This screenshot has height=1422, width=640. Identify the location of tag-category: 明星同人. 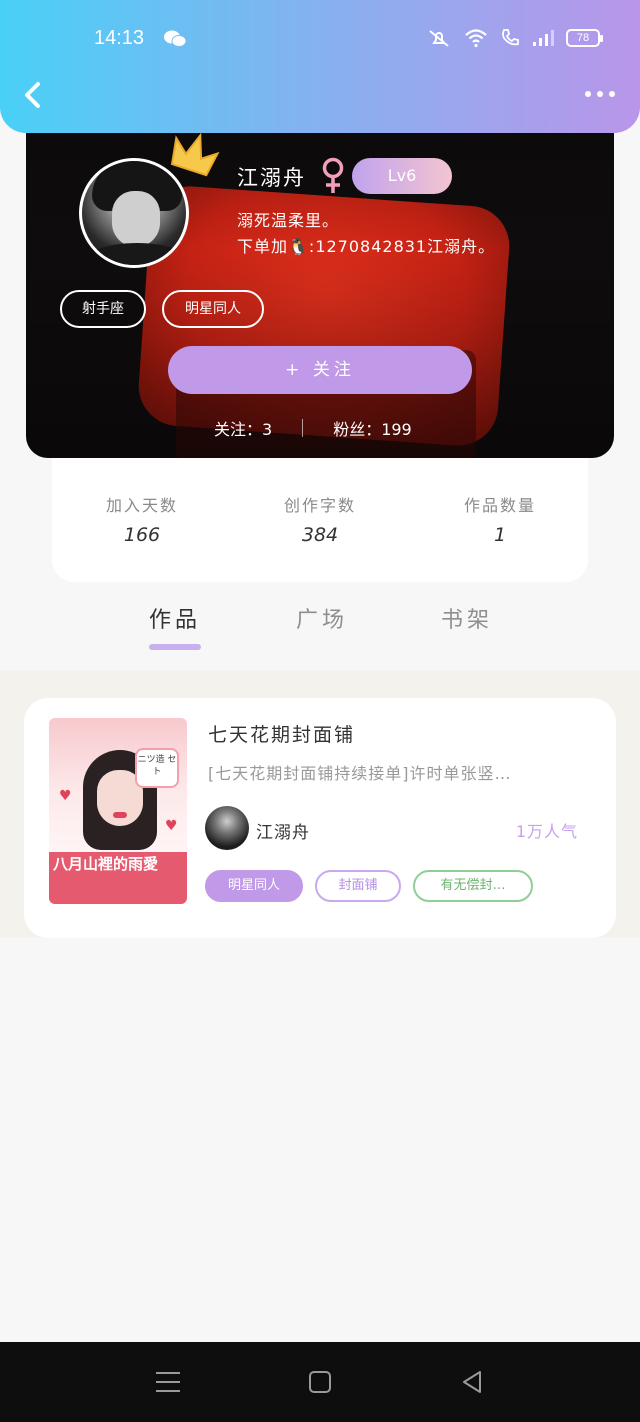
(213, 309).